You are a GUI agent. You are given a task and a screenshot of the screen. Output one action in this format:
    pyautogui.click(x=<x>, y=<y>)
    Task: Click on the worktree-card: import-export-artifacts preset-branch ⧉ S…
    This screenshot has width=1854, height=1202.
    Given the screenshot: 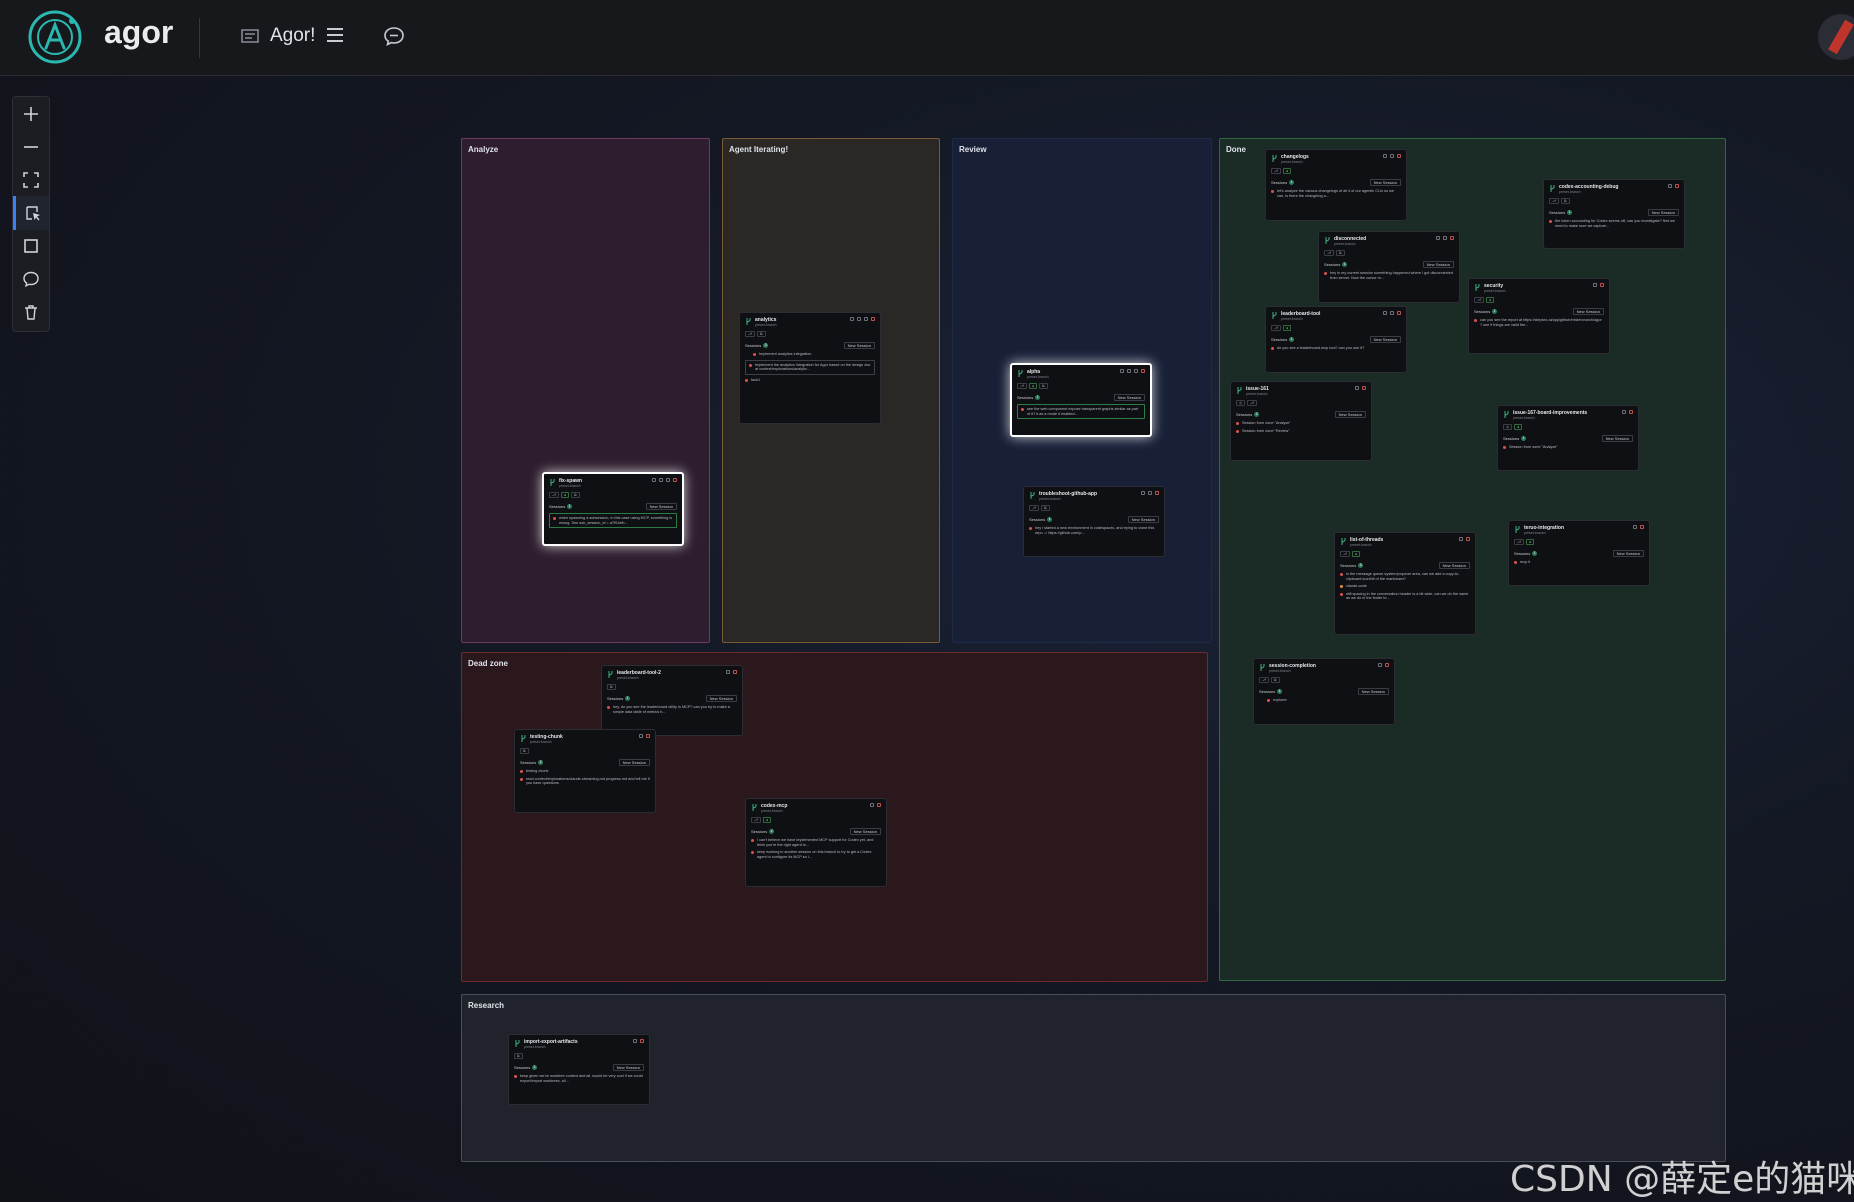 What is the action you would take?
    pyautogui.click(x=579, y=1069)
    